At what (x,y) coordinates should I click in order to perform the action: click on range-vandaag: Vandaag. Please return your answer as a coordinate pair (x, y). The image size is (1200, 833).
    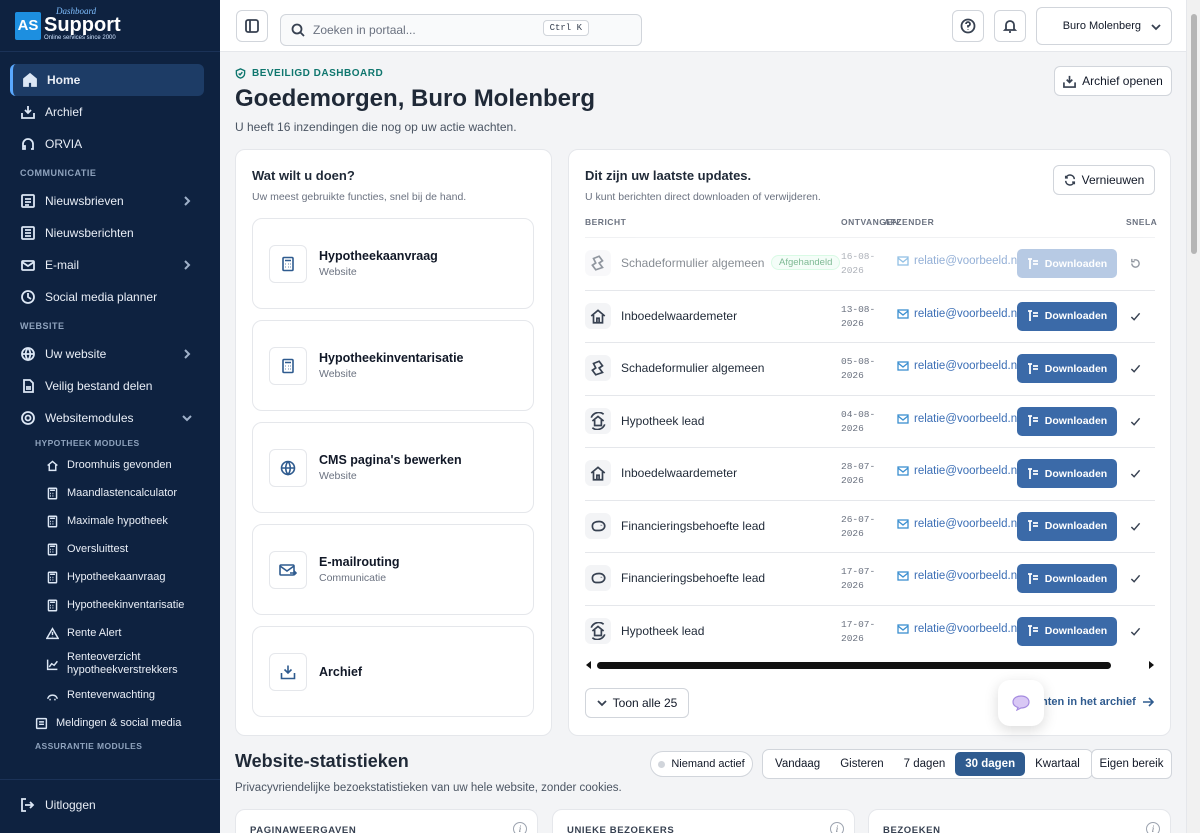
    Looking at the image, I should click on (797, 764).